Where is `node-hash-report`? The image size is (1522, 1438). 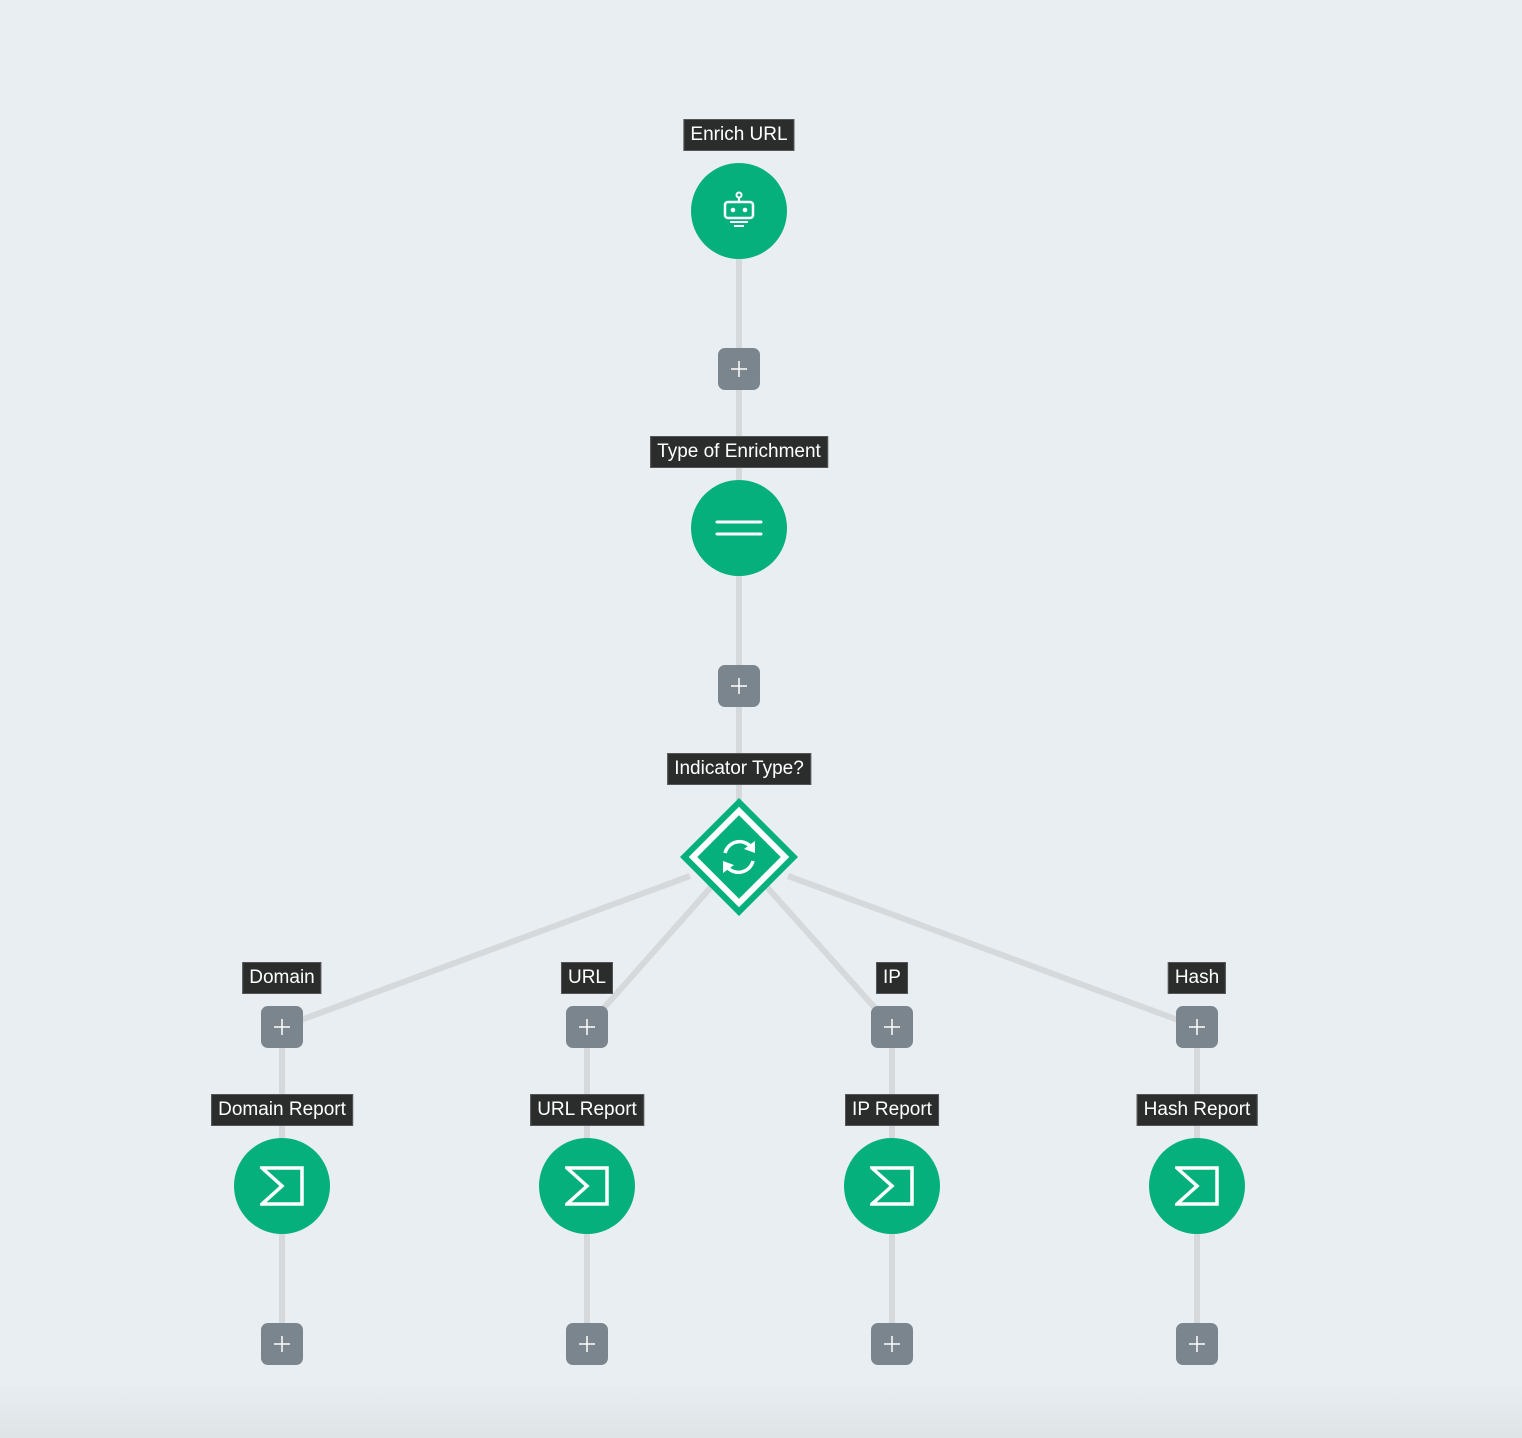 node-hash-report is located at coordinates (1197, 1186).